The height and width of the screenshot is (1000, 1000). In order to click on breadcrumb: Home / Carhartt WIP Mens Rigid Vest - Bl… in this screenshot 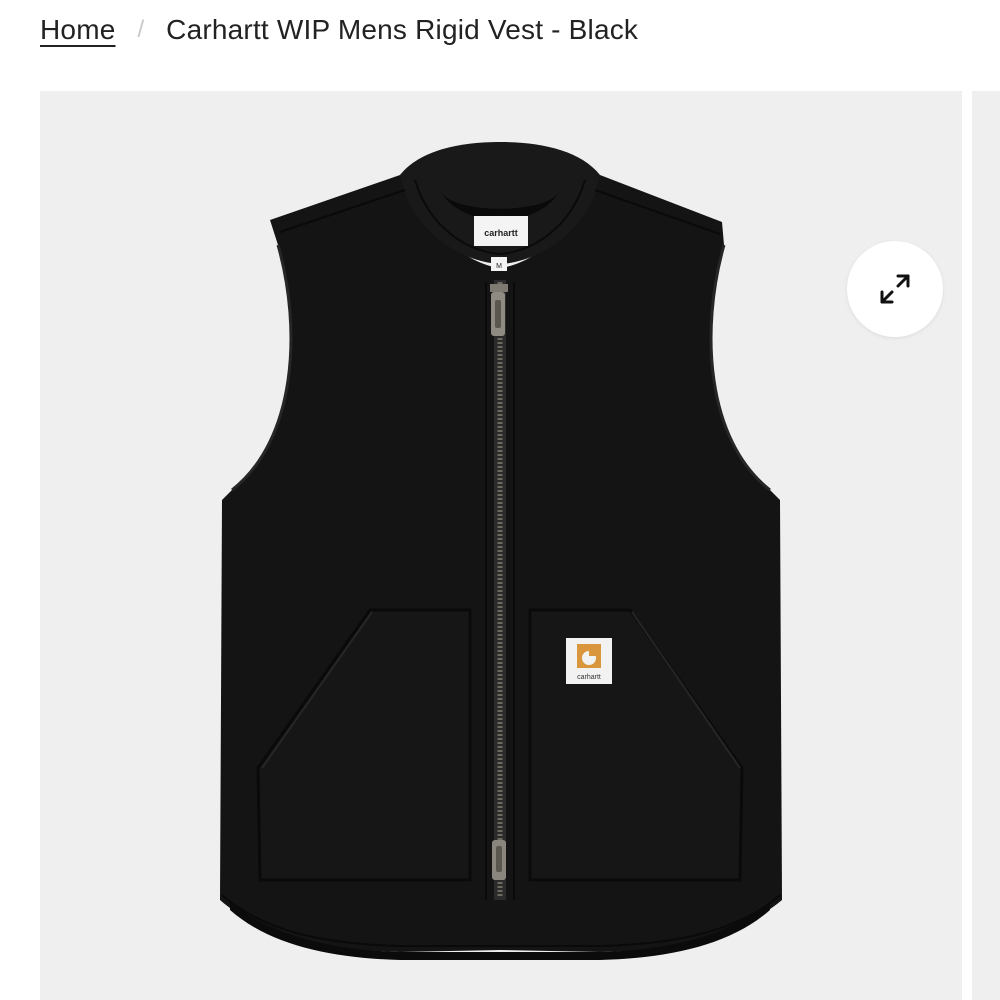, I will do `click(339, 30)`.